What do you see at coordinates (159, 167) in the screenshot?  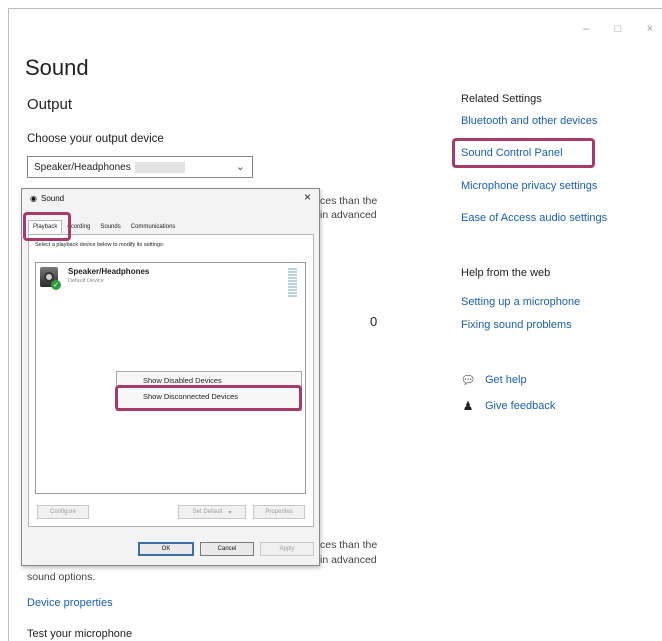 I see `redacted-text` at bounding box center [159, 167].